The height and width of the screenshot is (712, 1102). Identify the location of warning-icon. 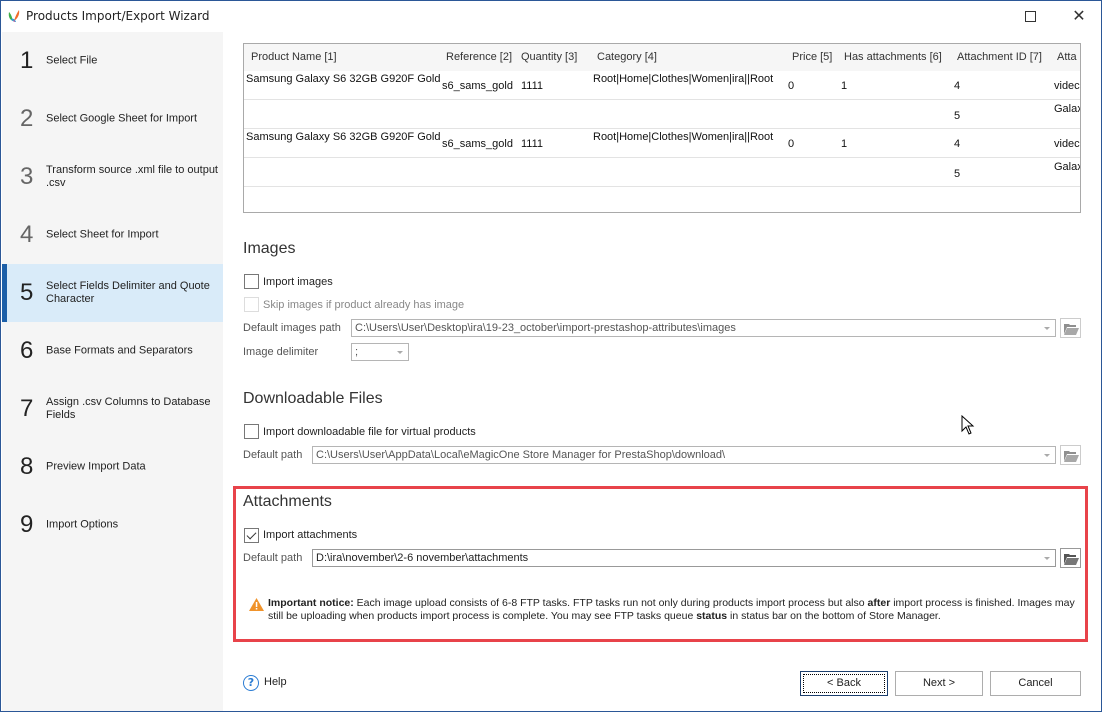
(256, 604).